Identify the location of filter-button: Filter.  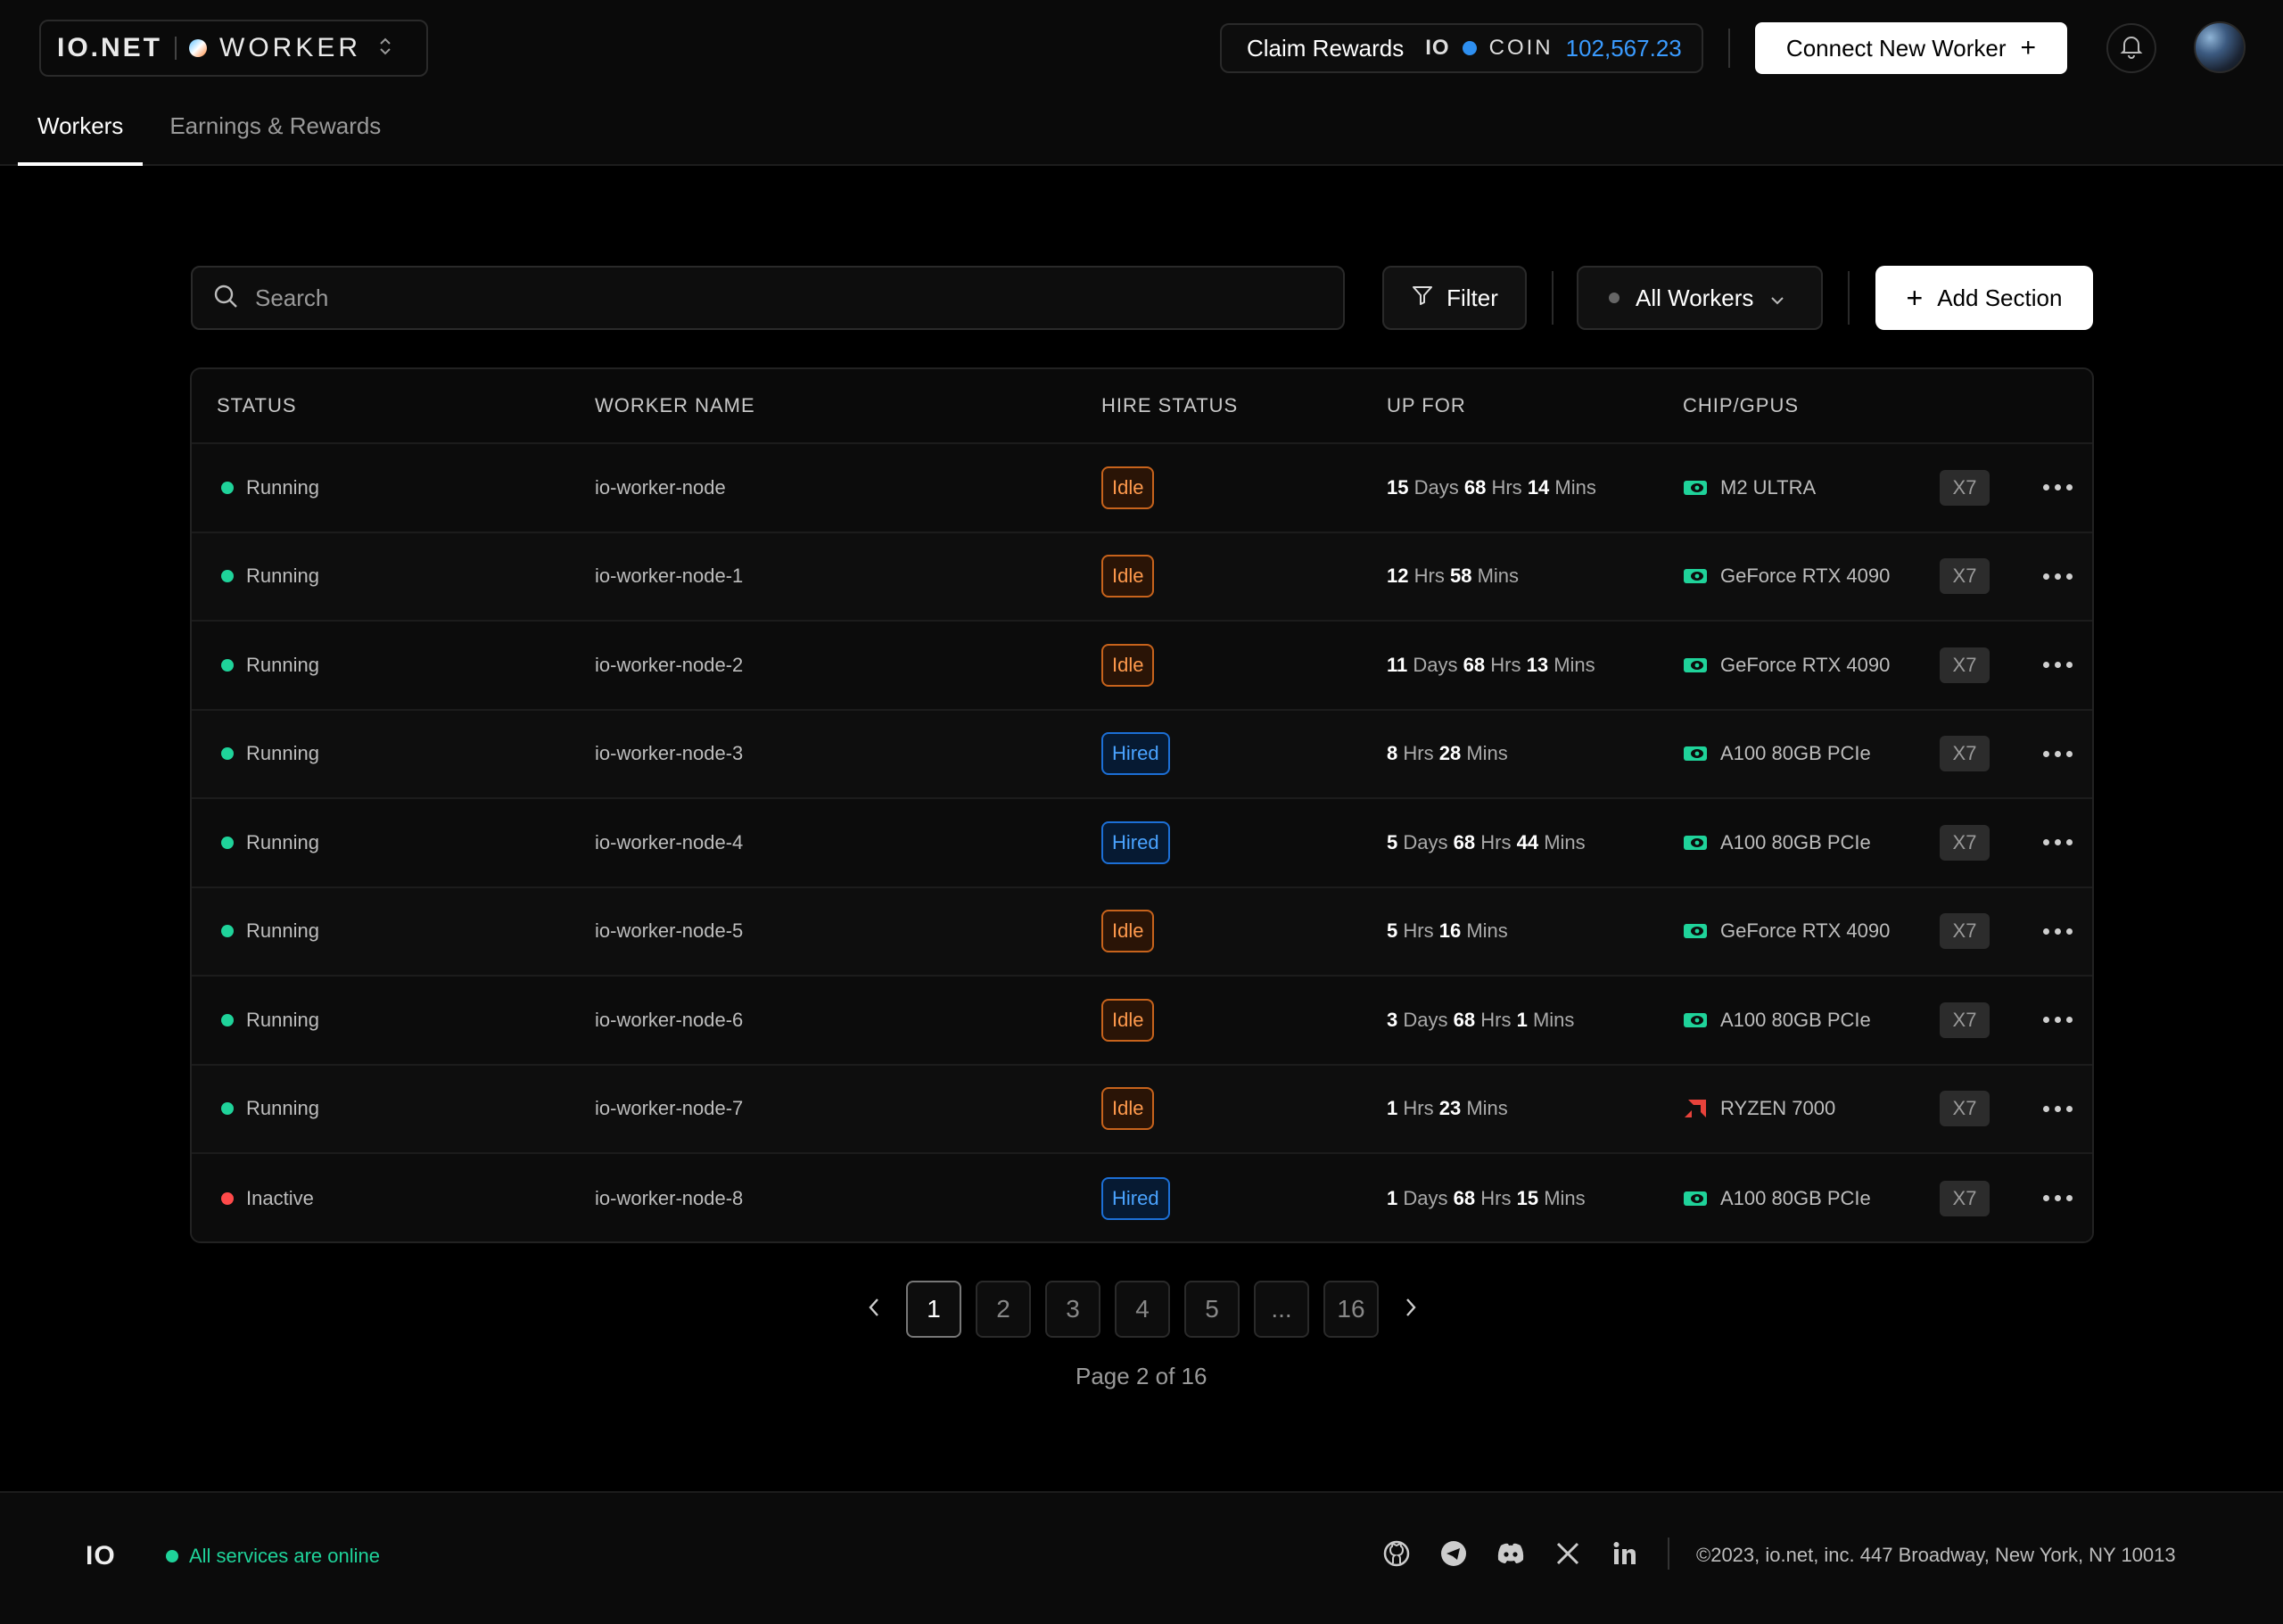
(1454, 298).